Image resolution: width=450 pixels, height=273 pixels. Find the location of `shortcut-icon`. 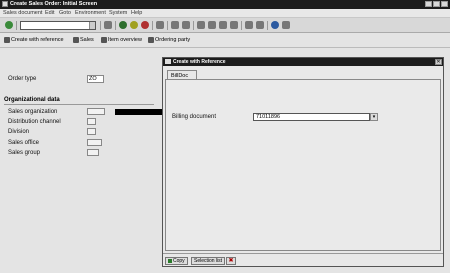

shortcut-icon is located at coordinates (260, 25).